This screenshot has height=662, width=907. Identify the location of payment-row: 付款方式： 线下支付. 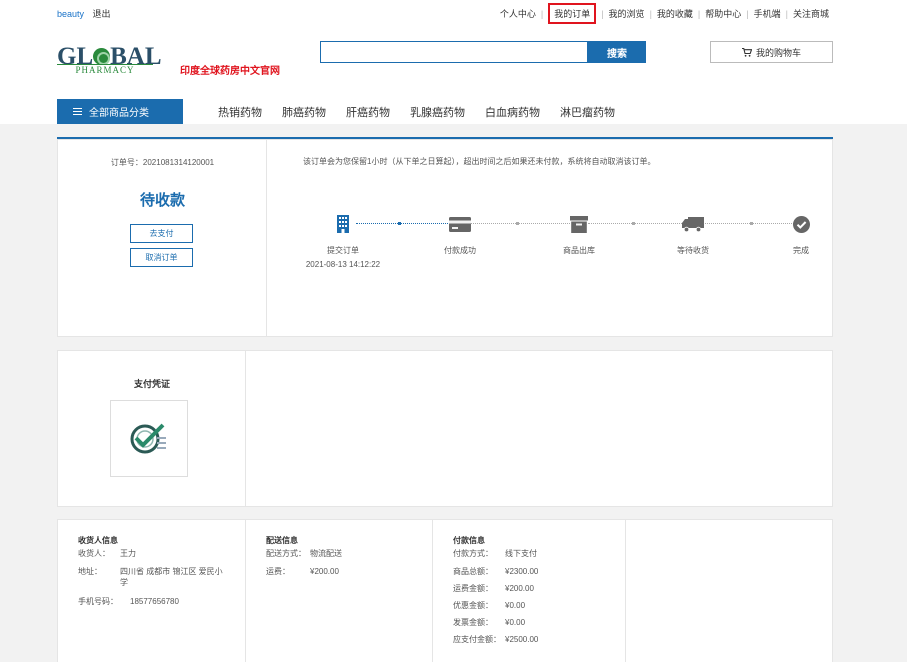
(495, 553).